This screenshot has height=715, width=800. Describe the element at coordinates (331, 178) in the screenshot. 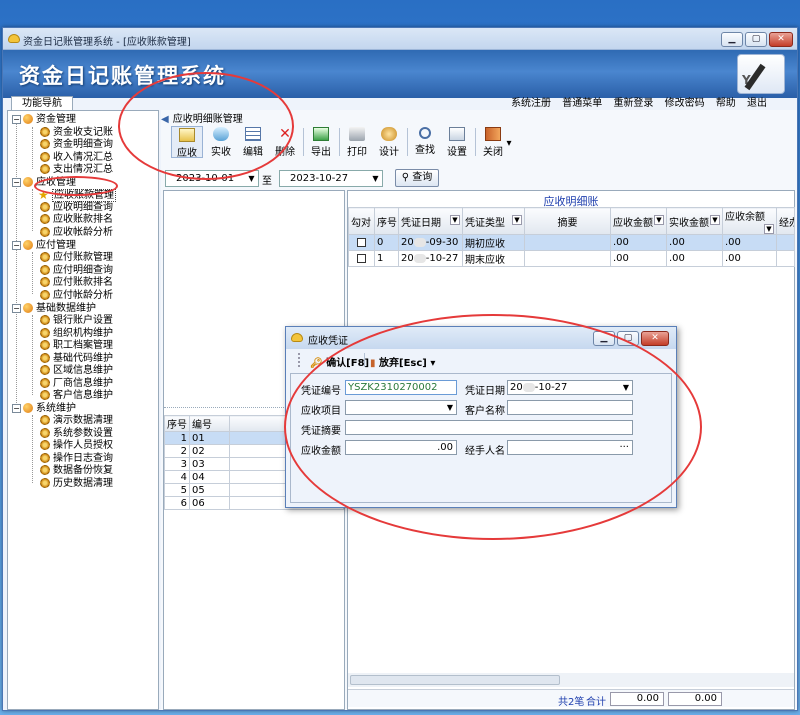

I see `date-to-picker: 2023-10-27 ▼` at that location.